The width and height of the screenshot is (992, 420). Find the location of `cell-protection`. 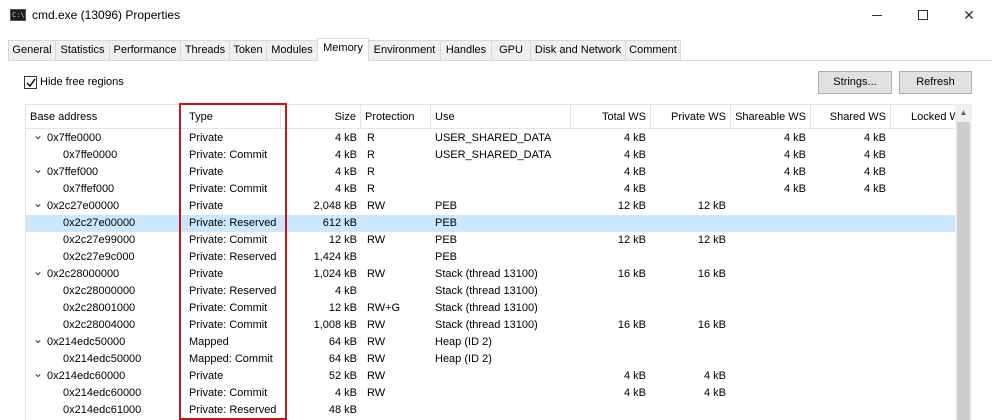

cell-protection is located at coordinates (399, 257).